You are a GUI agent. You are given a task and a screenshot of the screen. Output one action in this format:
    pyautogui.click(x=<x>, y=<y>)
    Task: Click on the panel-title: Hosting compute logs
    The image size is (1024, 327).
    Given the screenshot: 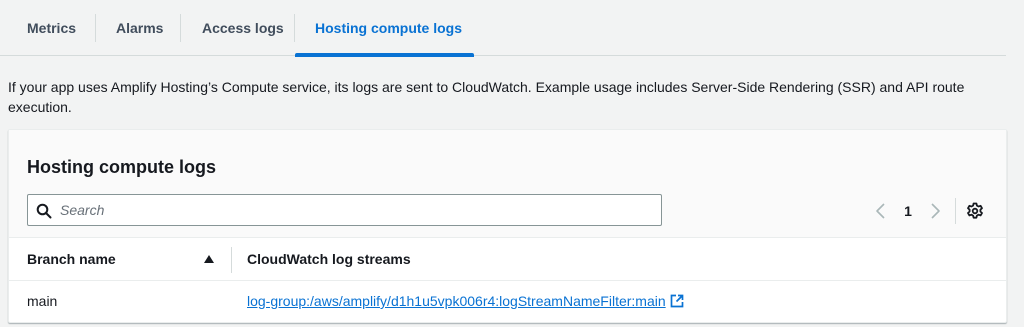 What is the action you would take?
    pyautogui.click(x=121, y=167)
    